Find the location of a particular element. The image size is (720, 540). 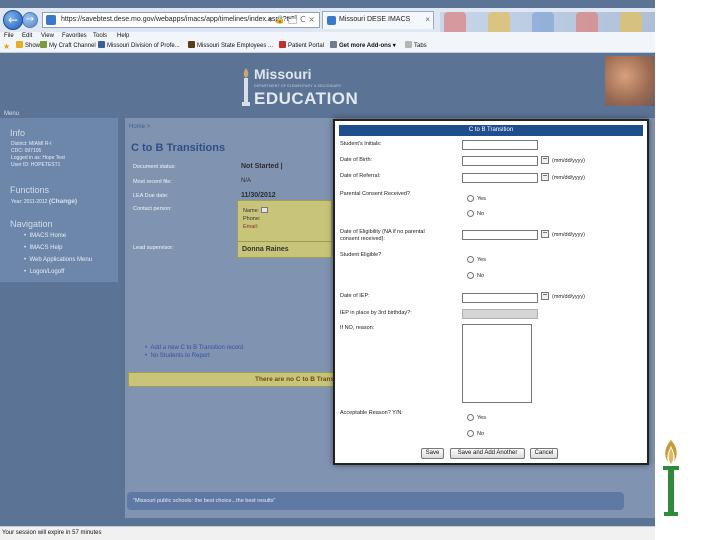

menu-file: File is located at coordinates (9, 36).